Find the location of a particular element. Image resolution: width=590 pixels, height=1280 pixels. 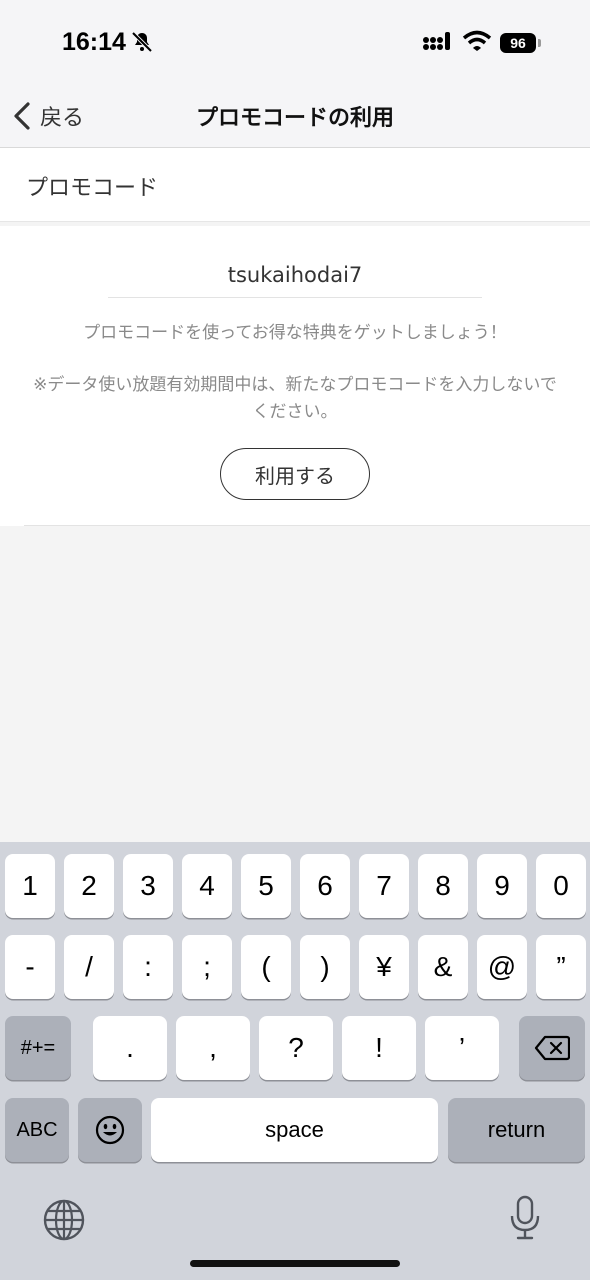

key-1: 1 is located at coordinates (30, 886).